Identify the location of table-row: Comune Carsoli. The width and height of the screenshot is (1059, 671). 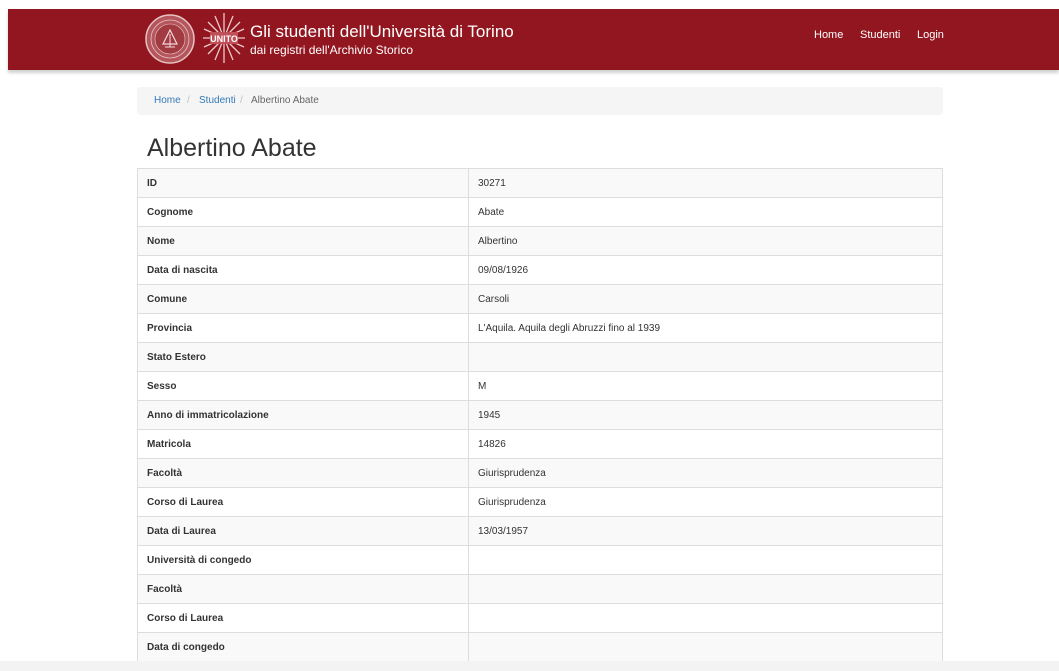
(540, 299).